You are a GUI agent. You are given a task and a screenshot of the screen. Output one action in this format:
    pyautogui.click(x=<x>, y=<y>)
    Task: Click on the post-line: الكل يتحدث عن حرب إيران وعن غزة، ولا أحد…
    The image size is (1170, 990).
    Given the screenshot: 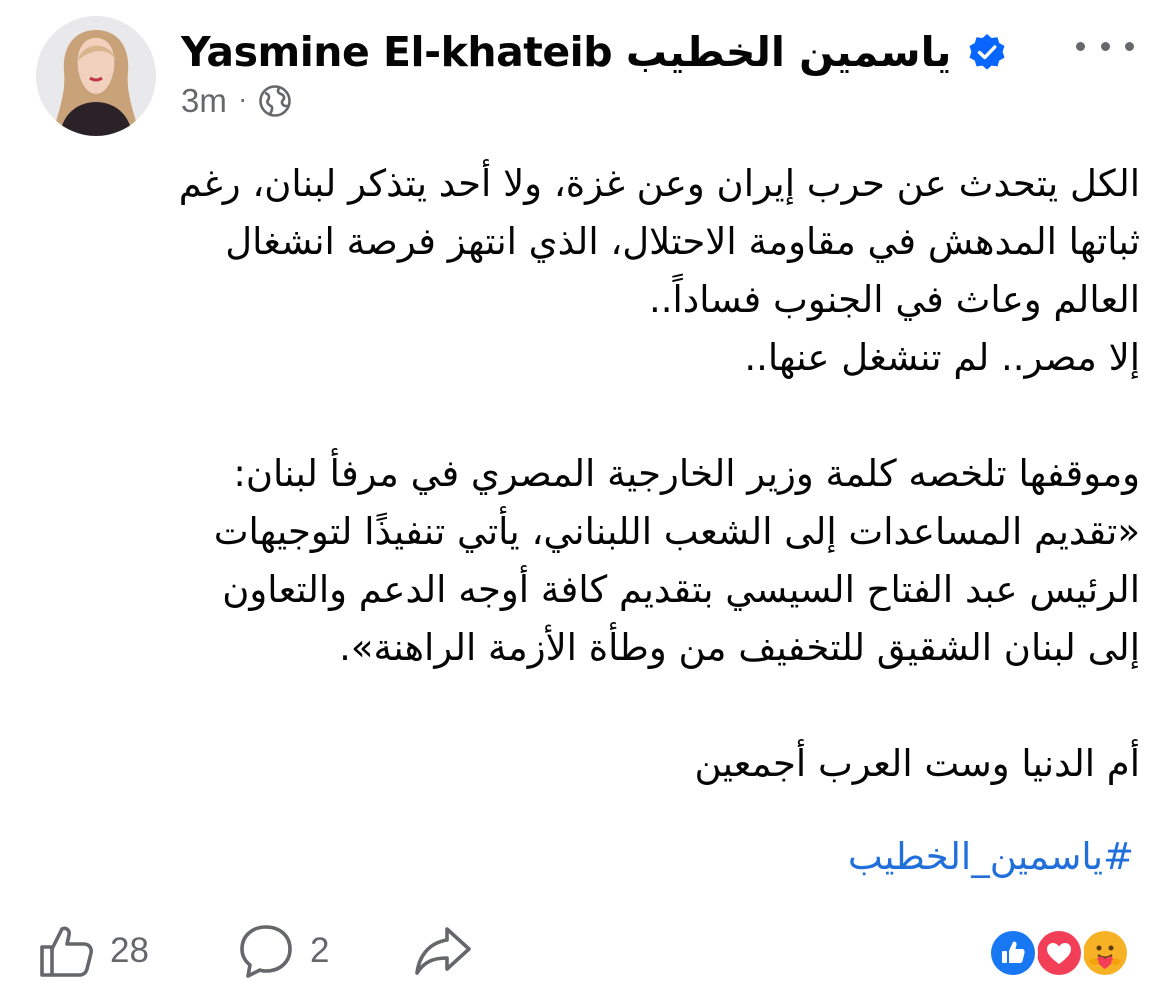 What is the action you would take?
    pyautogui.click(x=659, y=183)
    